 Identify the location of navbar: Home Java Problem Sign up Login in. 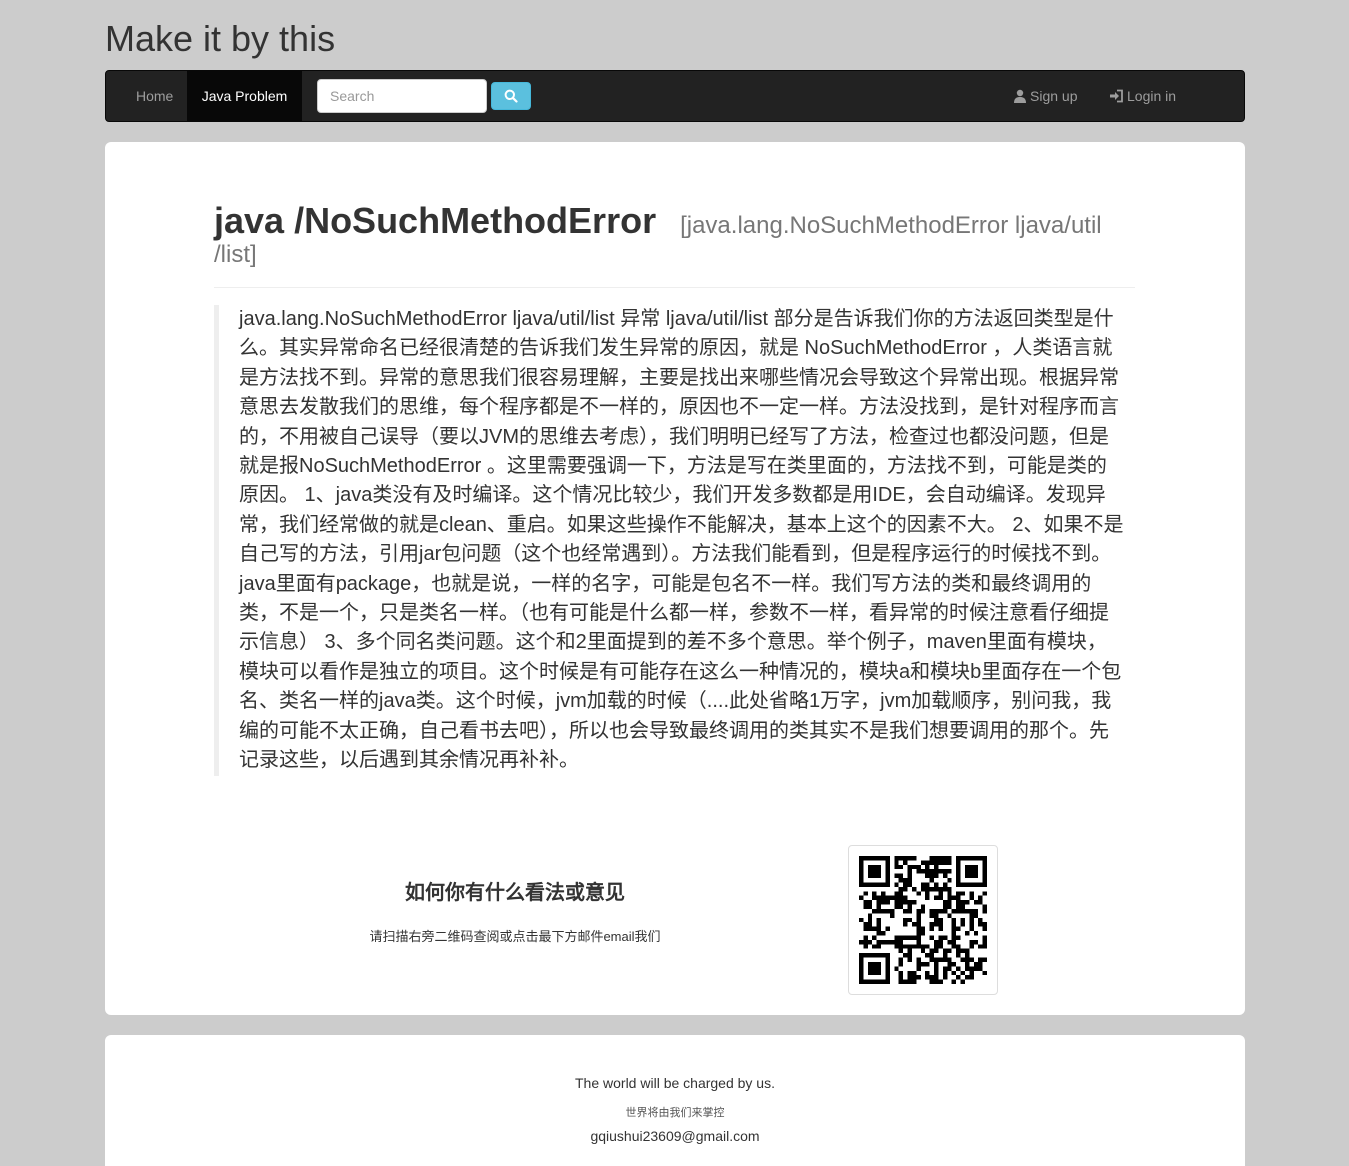
(675, 96).